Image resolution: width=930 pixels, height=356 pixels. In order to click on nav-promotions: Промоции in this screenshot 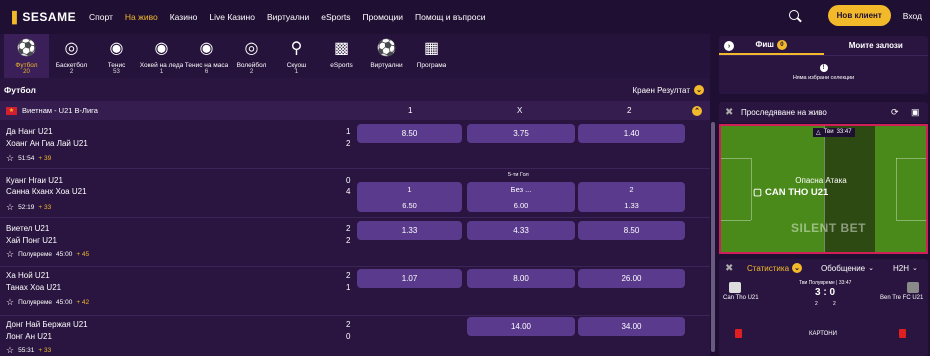, I will do `click(383, 17)`.